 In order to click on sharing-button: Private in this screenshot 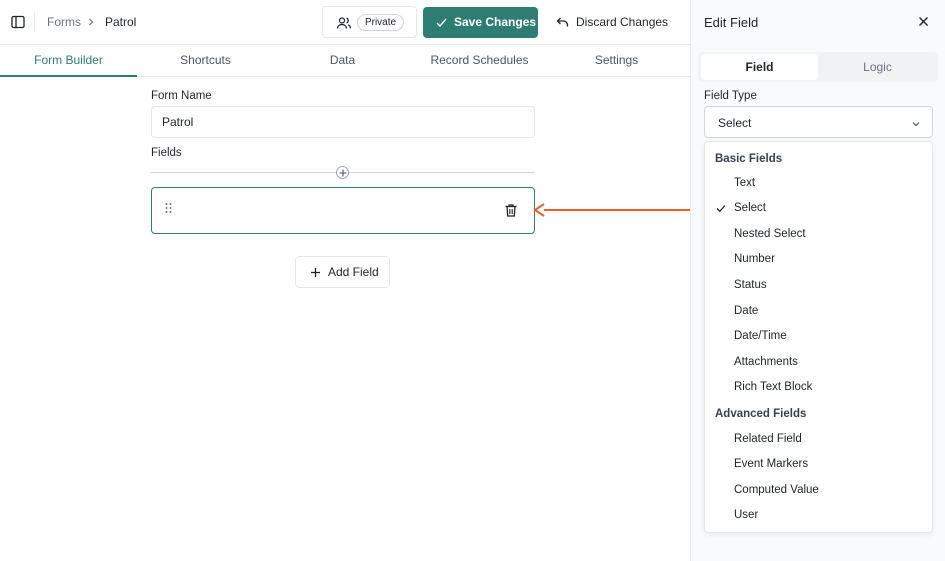, I will do `click(369, 22)`.